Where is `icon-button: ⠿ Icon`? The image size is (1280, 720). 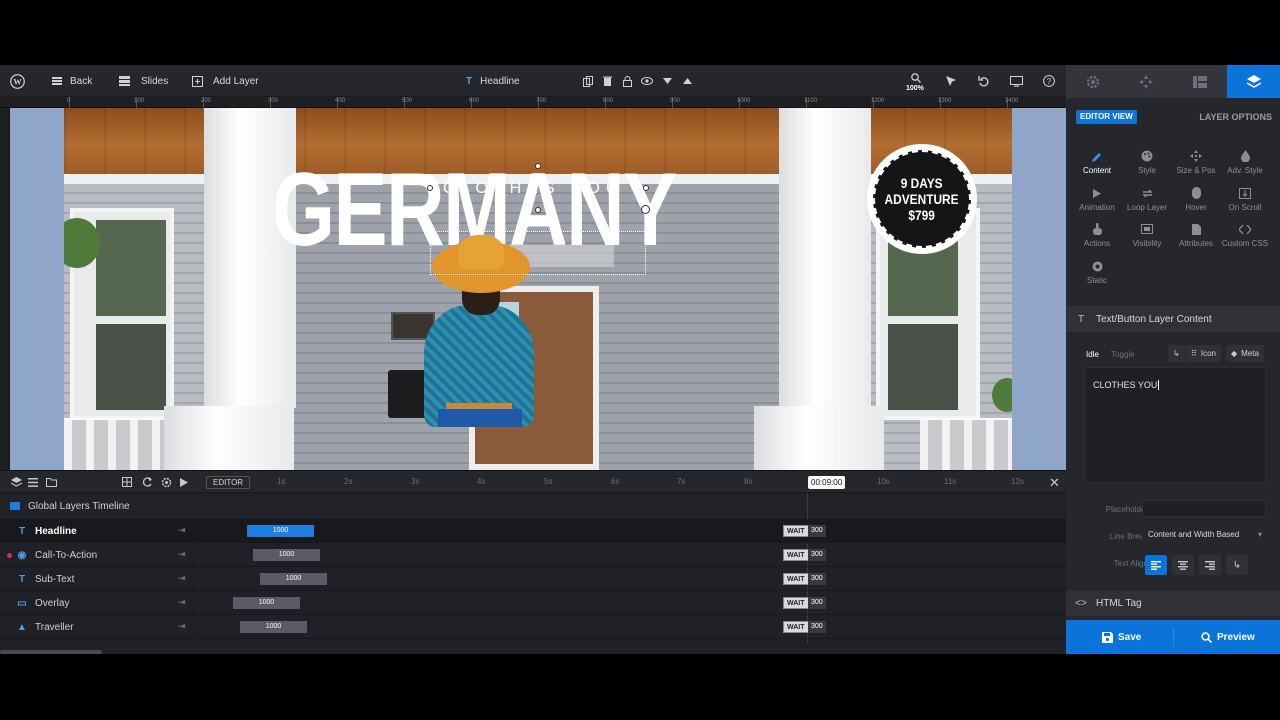 icon-button: ⠿ Icon is located at coordinates (1203, 353).